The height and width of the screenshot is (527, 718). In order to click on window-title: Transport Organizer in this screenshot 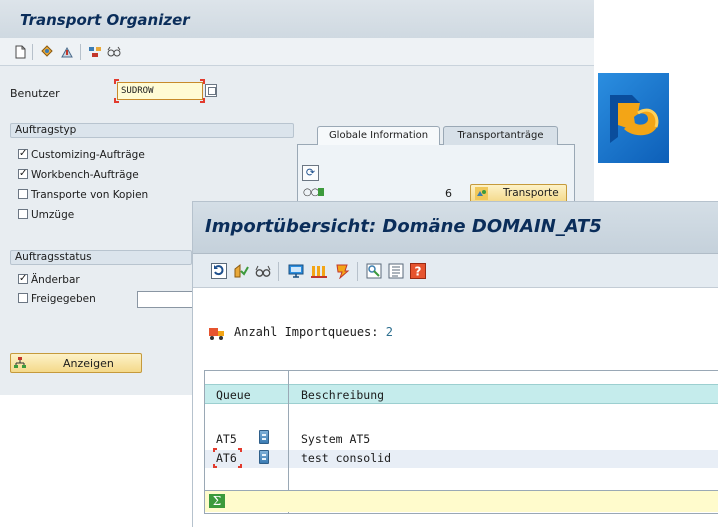, I will do `click(105, 20)`.